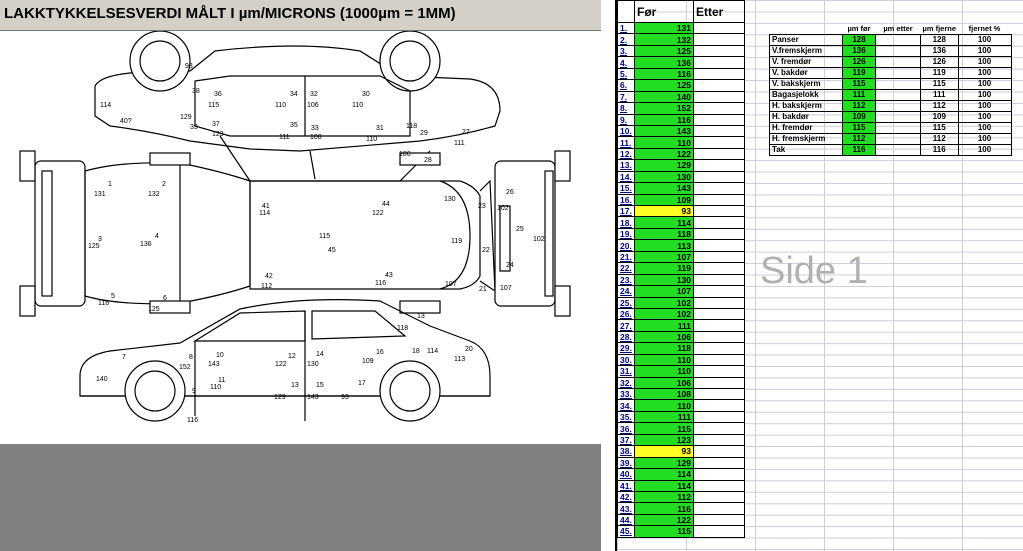 The width and height of the screenshot is (1023, 551). Describe the element at coordinates (664, 245) in the screenshot. I see `before-value-cell: 113` at that location.